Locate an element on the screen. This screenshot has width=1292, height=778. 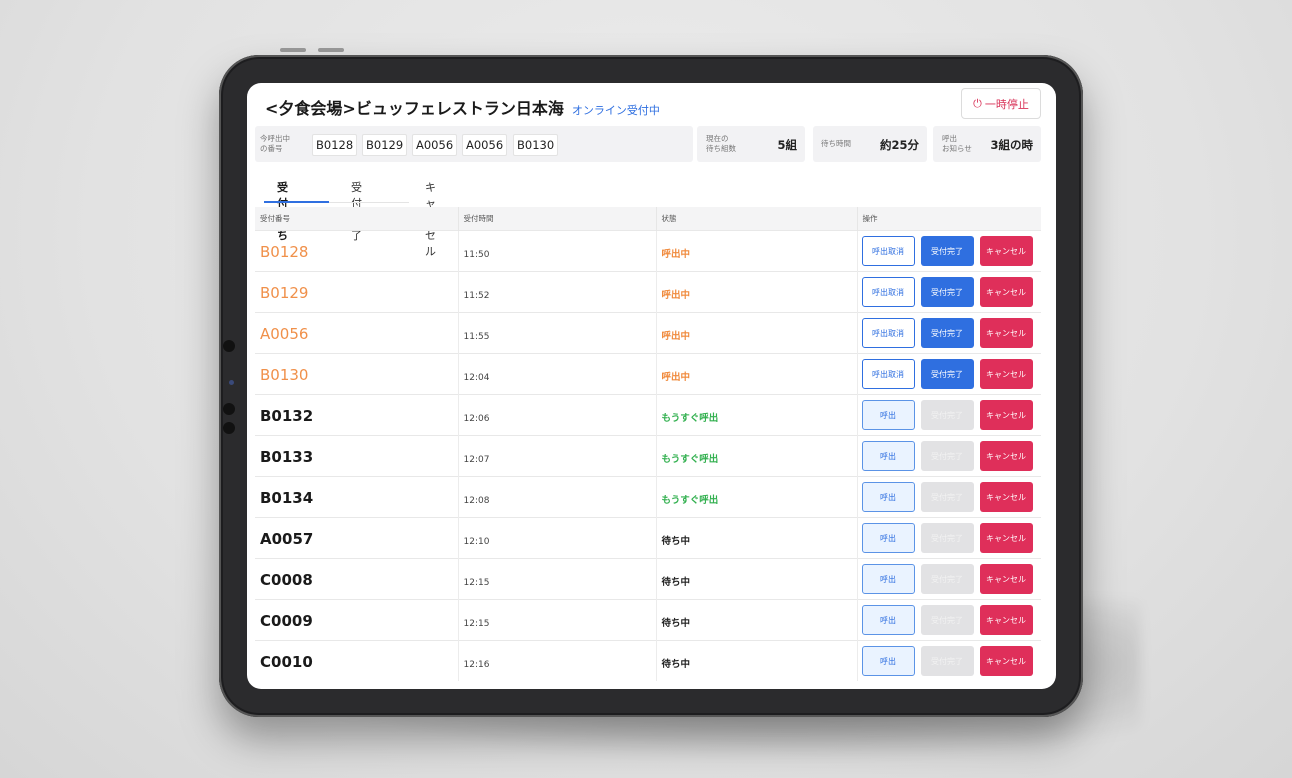
reception-number: B0132 is located at coordinates (287, 415).